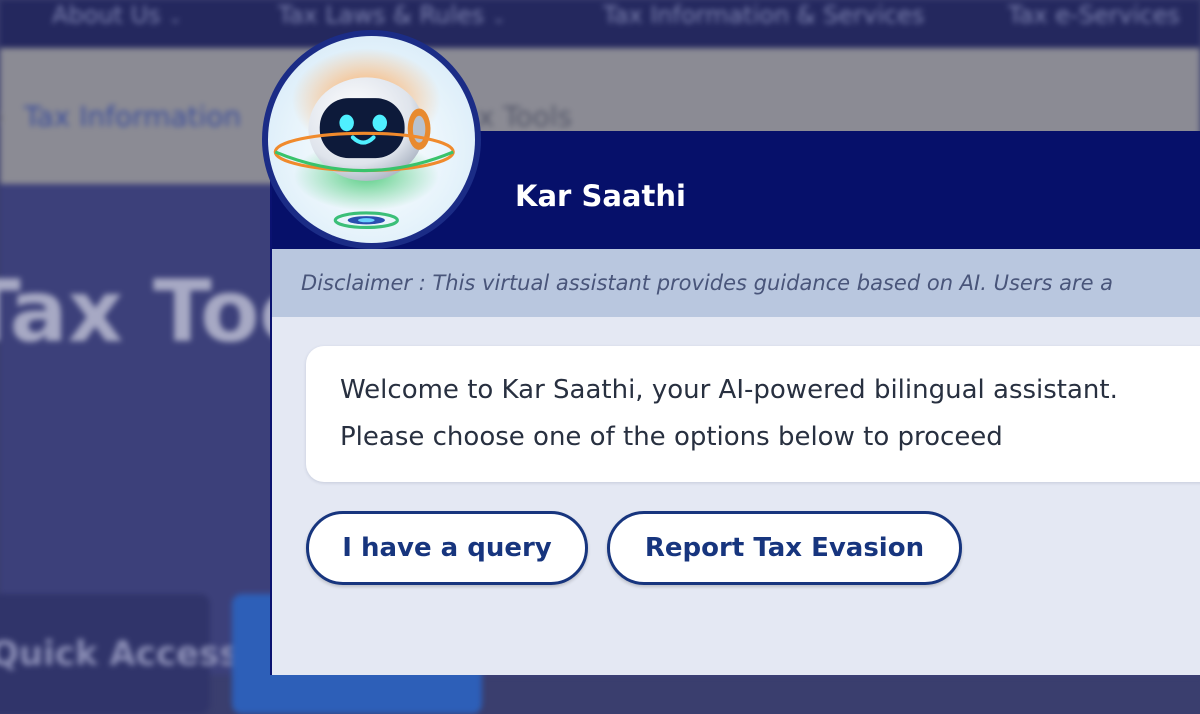  What do you see at coordinates (600, 196) in the screenshot?
I see `chat-title: Kar Saathi` at bounding box center [600, 196].